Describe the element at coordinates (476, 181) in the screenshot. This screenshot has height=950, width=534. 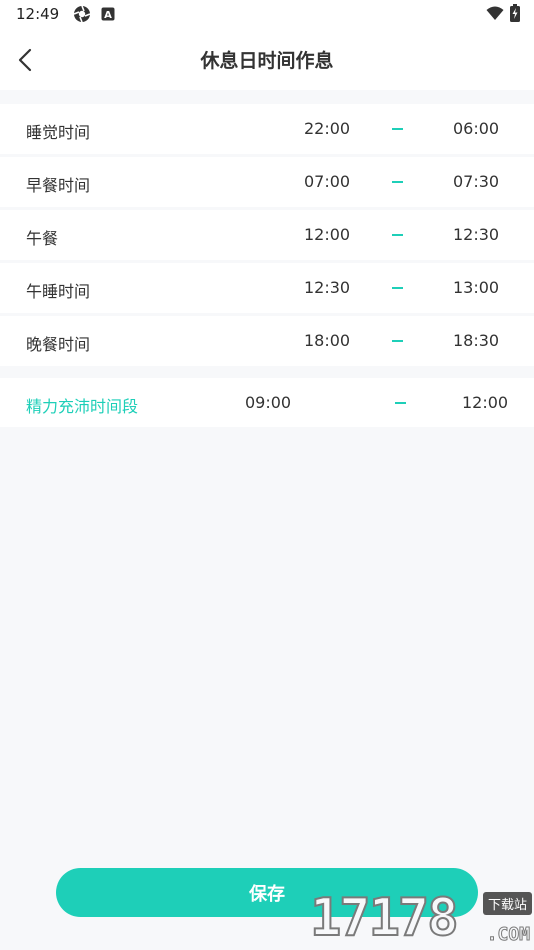
I see `end-time: 07:30` at that location.